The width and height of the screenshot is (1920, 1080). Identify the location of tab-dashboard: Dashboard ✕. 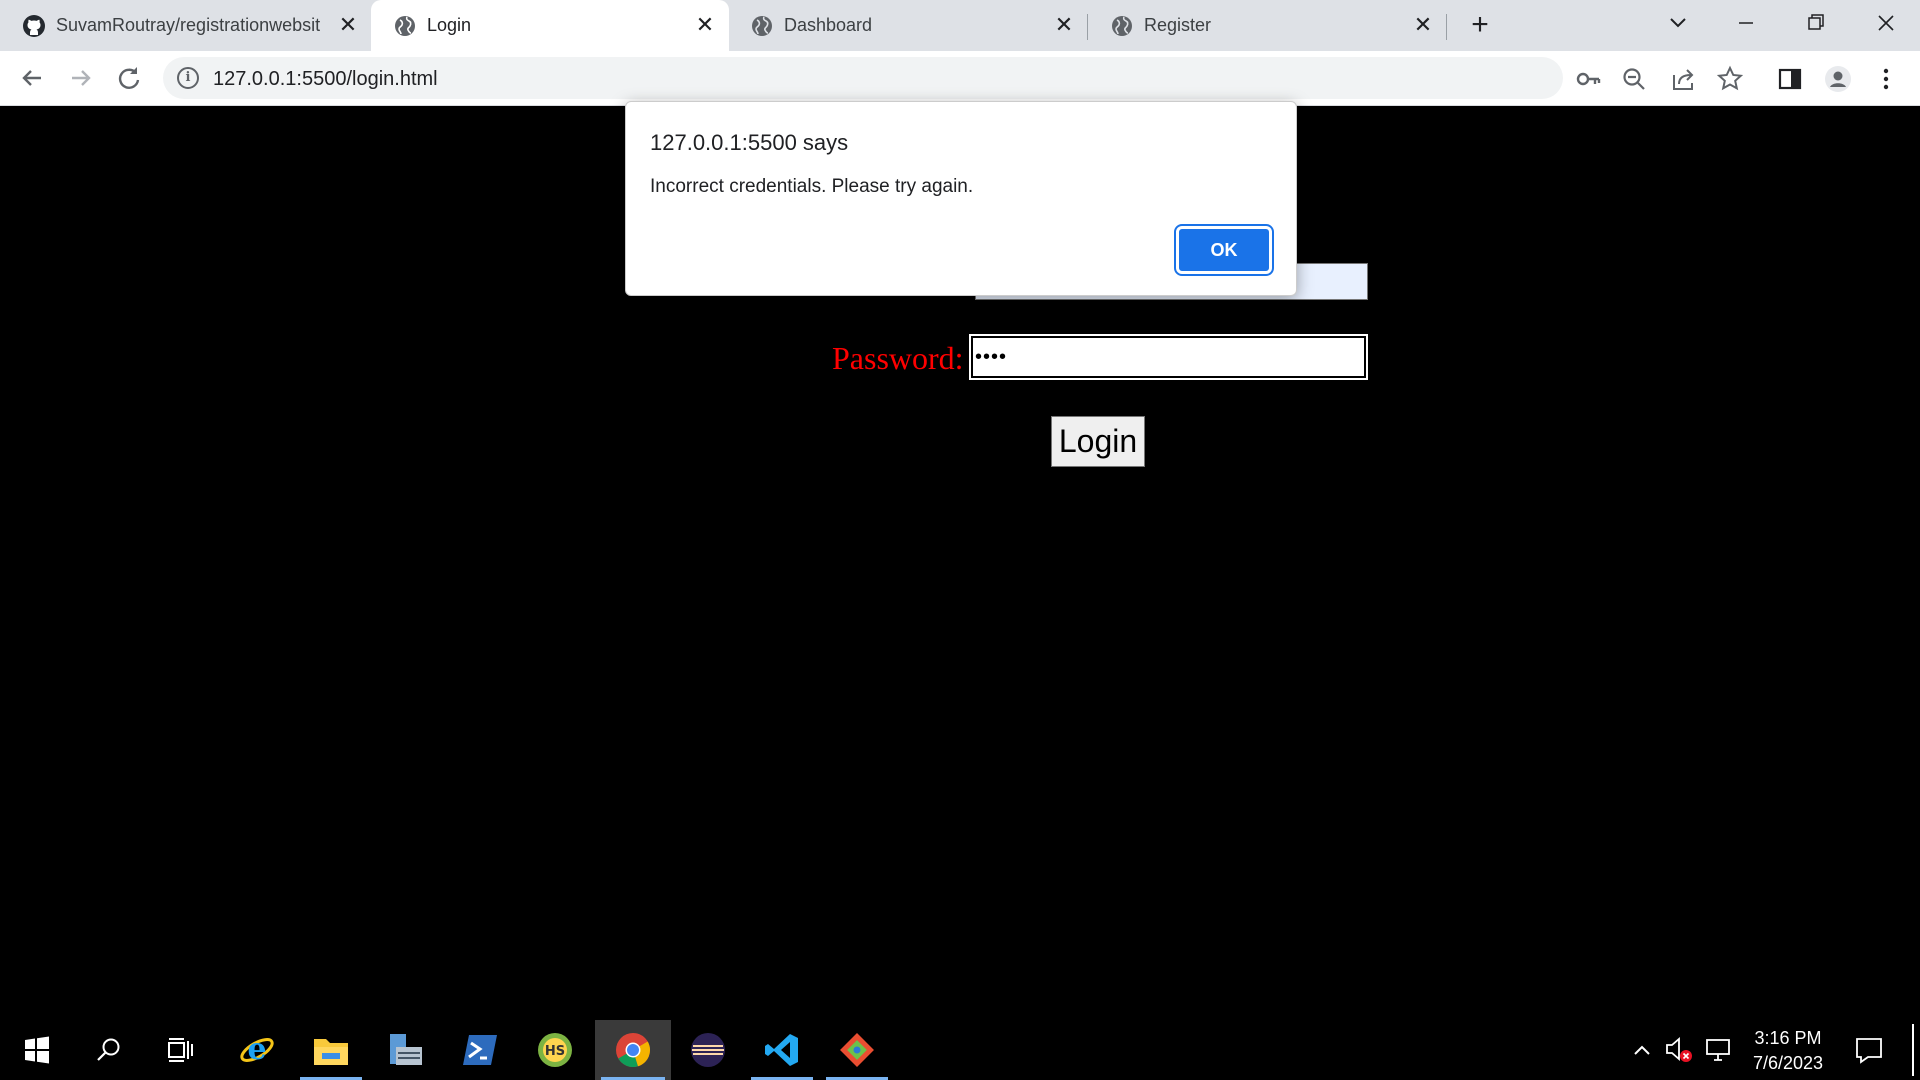
(907, 25).